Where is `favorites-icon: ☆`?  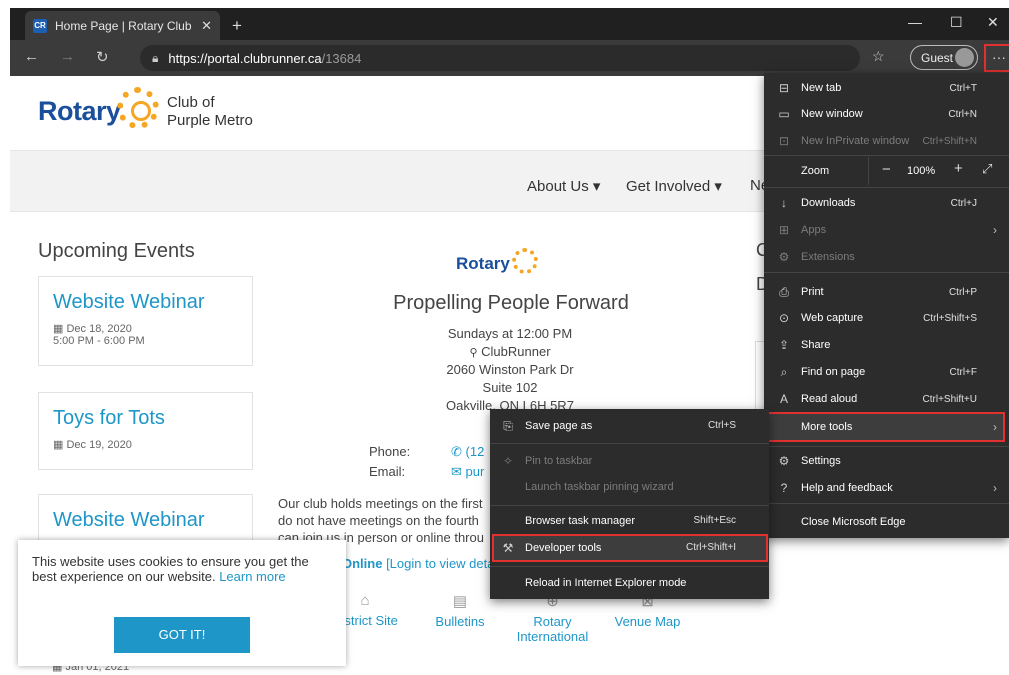 favorites-icon: ☆ is located at coordinates (878, 56).